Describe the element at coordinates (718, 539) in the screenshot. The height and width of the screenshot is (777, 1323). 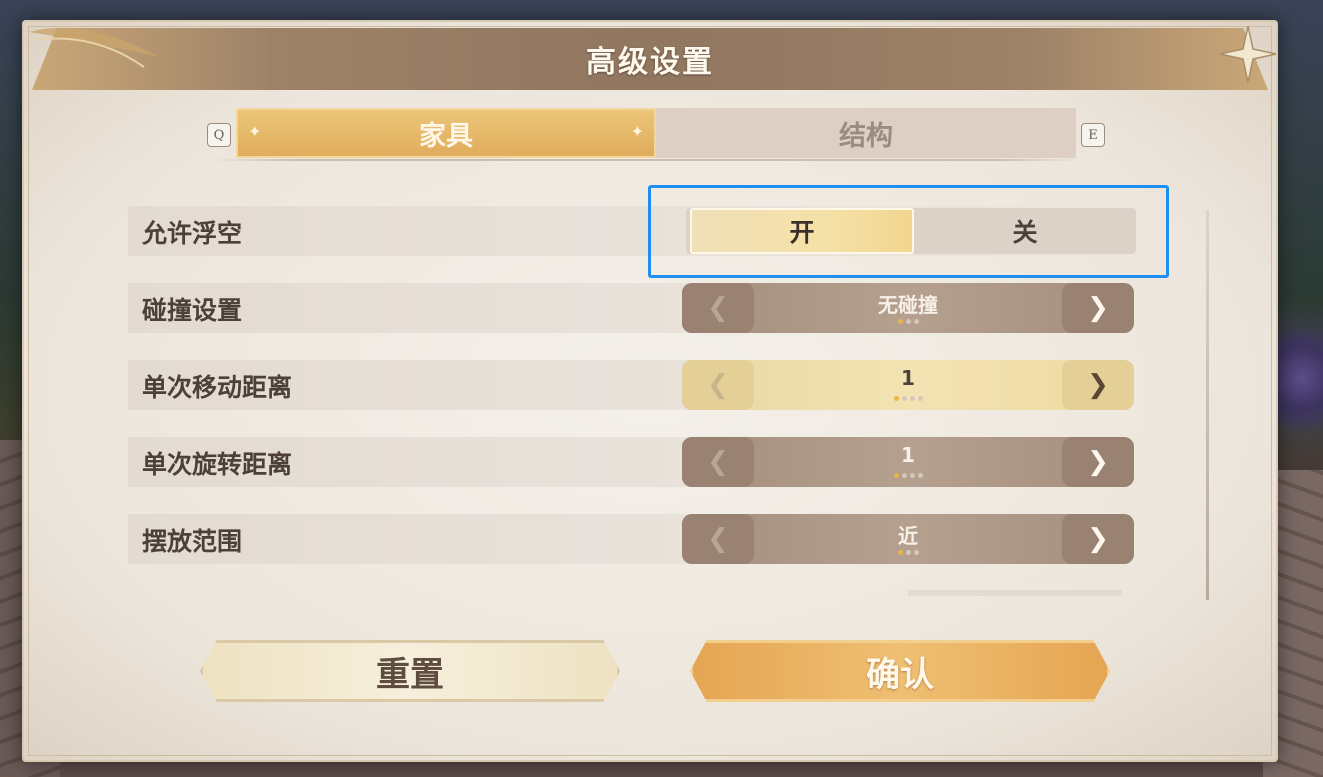
I see `placement-range-prev-button: ❮` at that location.